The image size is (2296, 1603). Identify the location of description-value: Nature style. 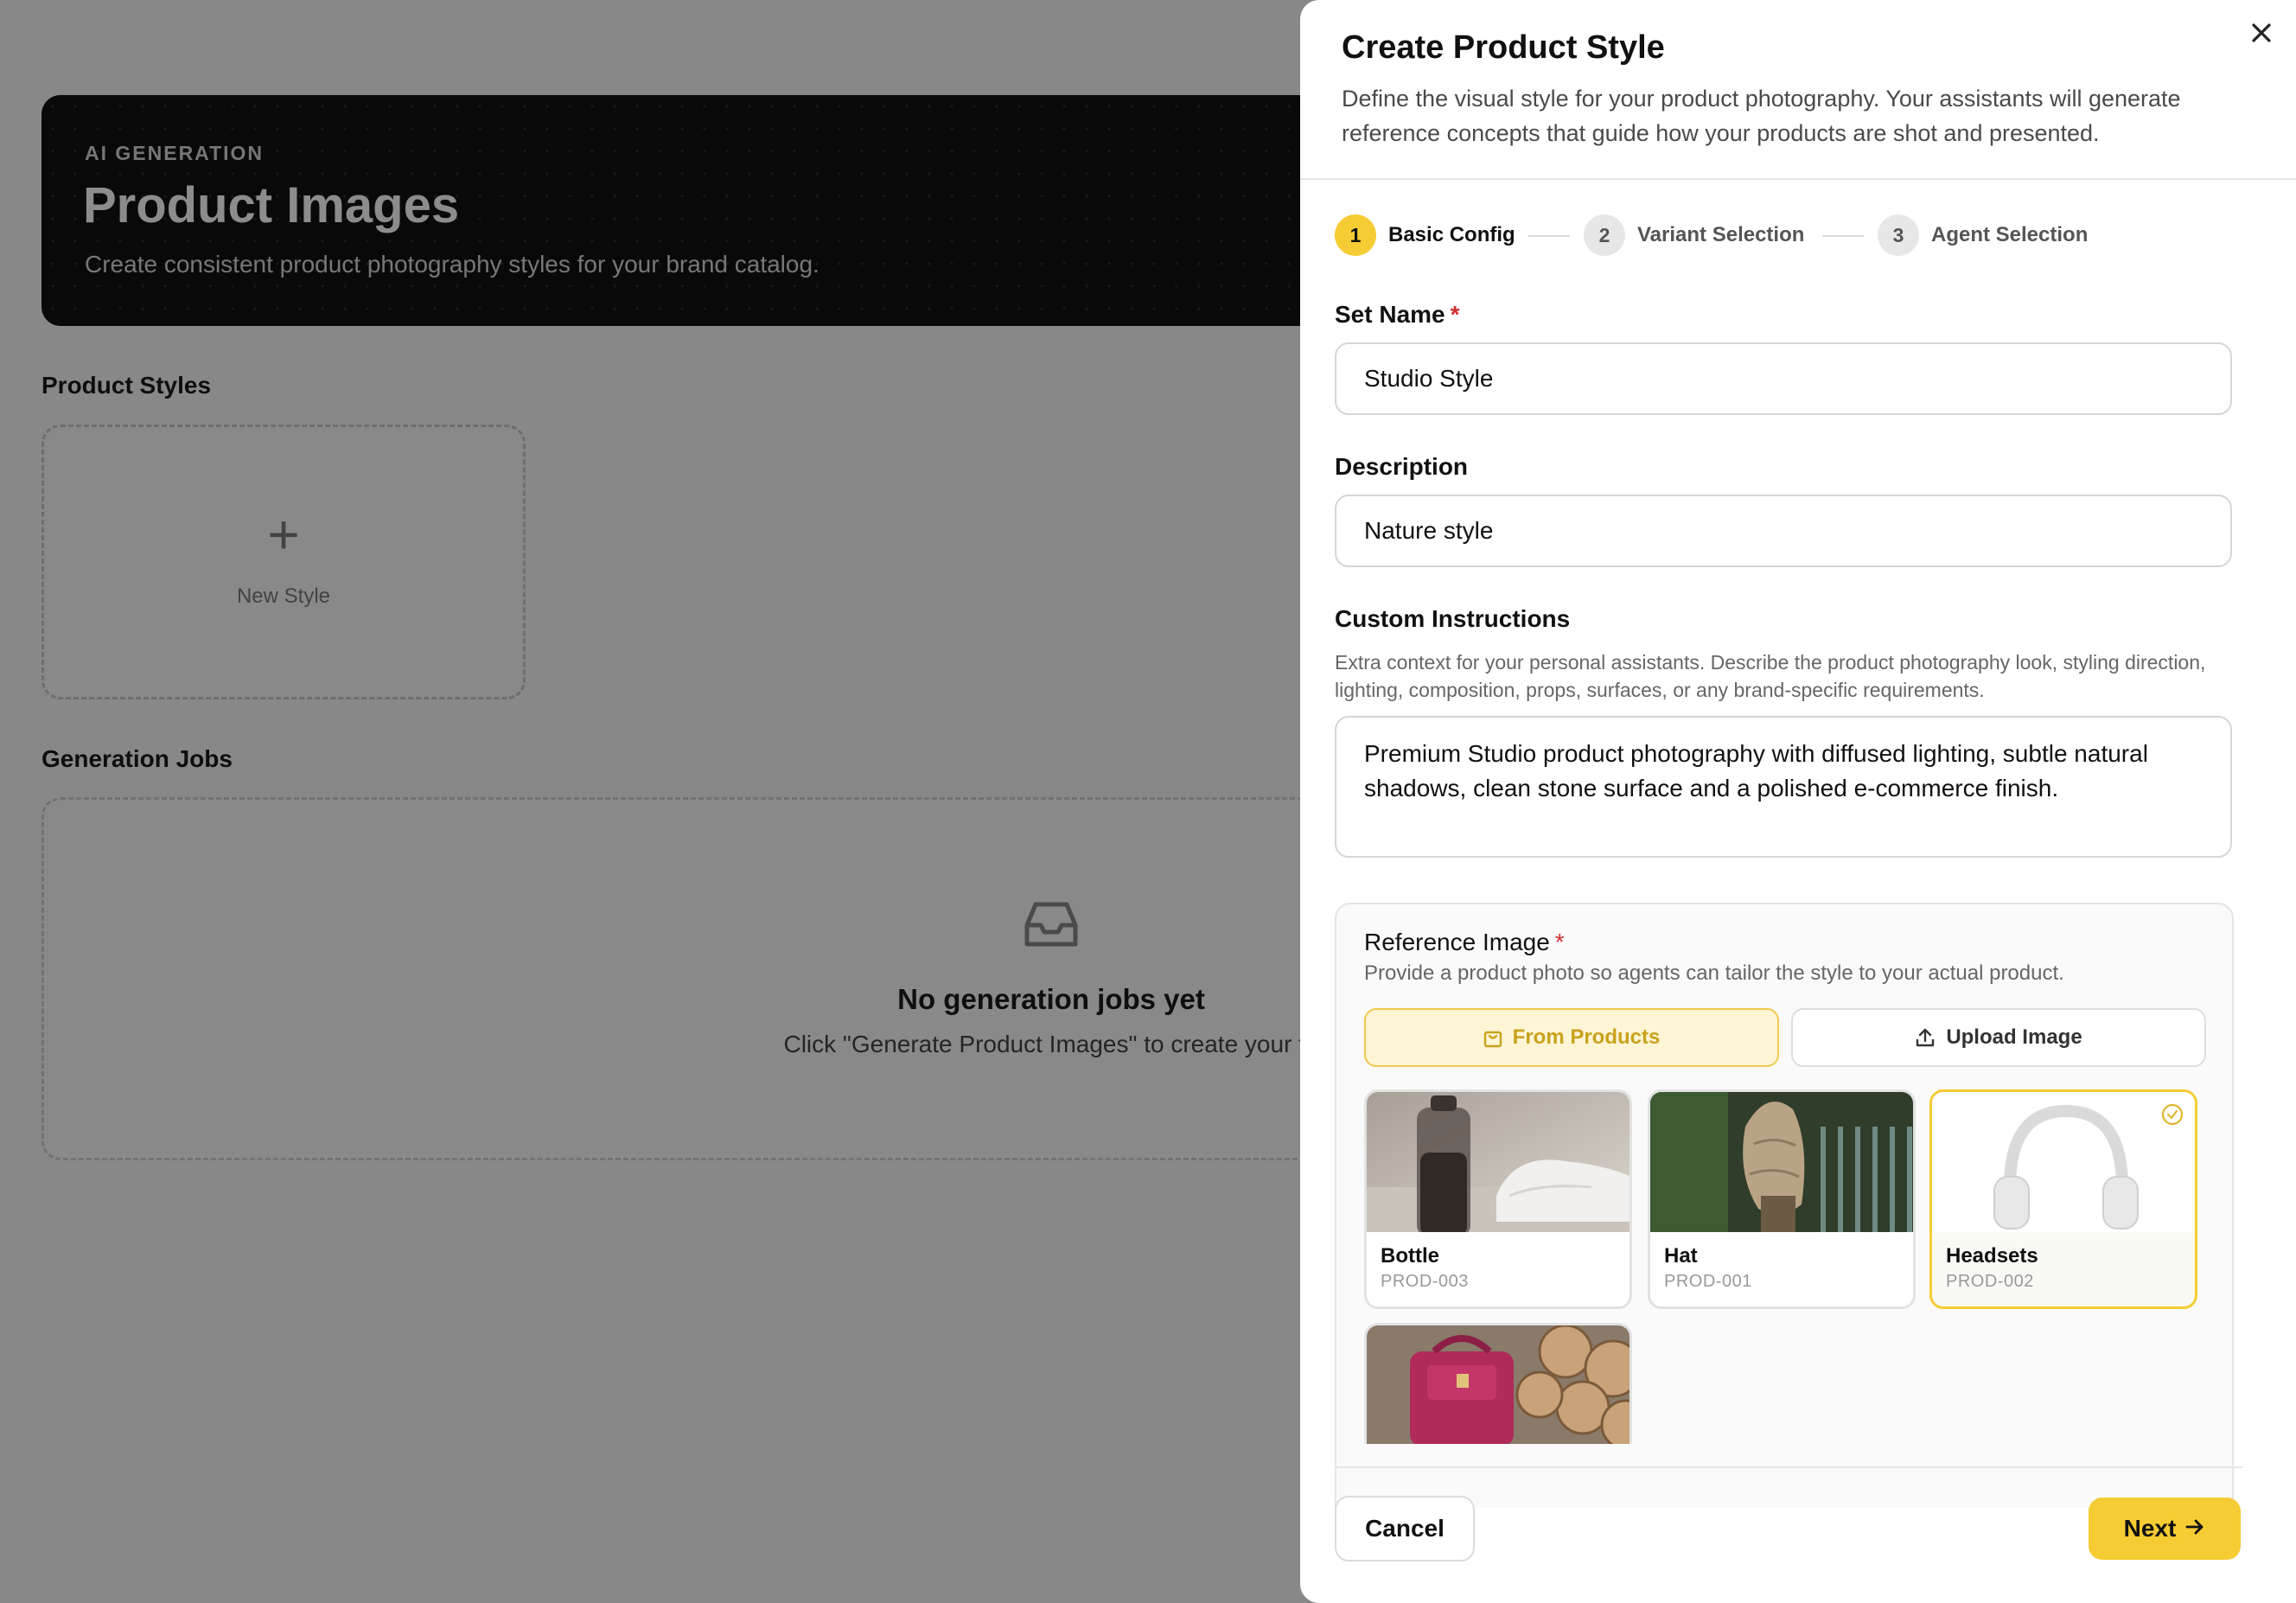
(1429, 530).